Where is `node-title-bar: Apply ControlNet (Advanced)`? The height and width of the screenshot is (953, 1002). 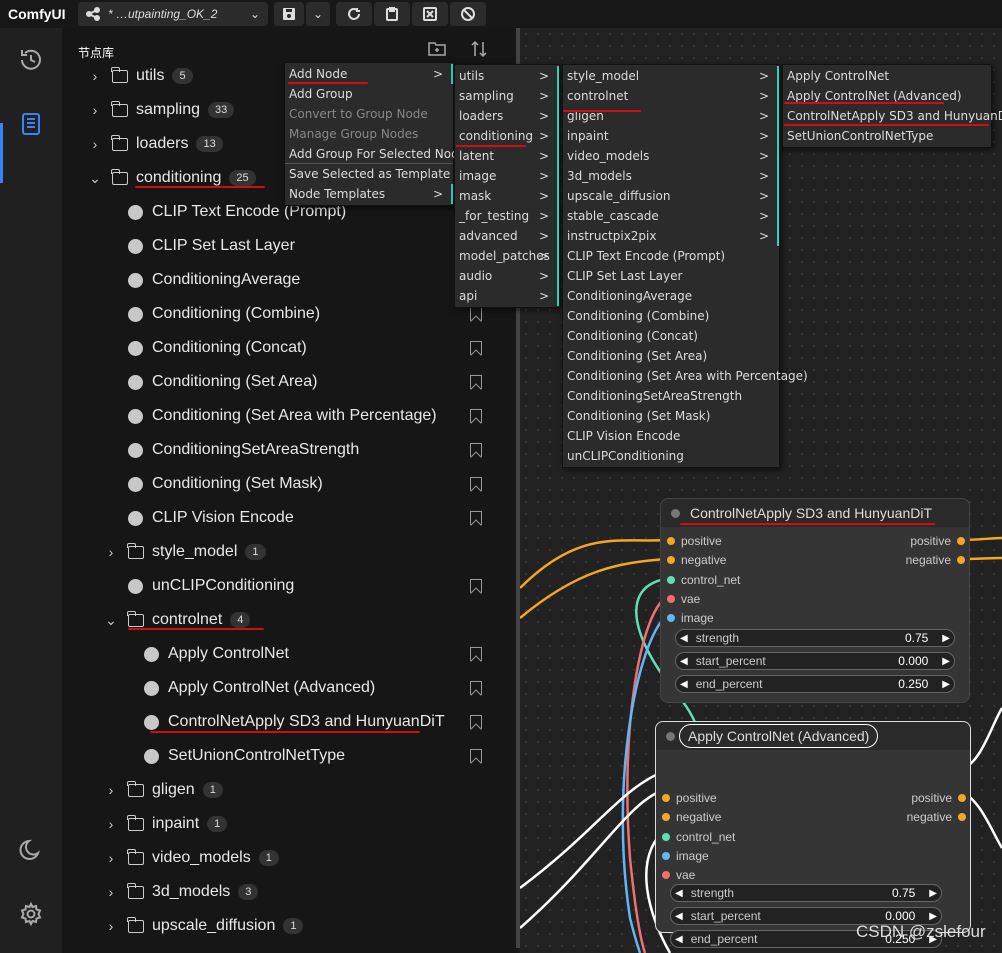 node-title-bar: Apply ControlNet (Advanced) is located at coordinates (813, 736).